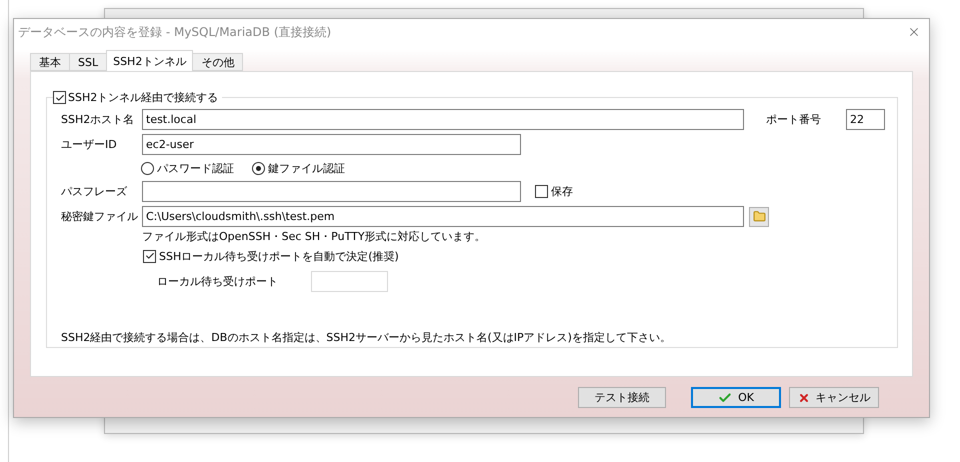 Image resolution: width=960 pixels, height=462 pixels. I want to click on dialog-button: キャンセル, so click(834, 397).